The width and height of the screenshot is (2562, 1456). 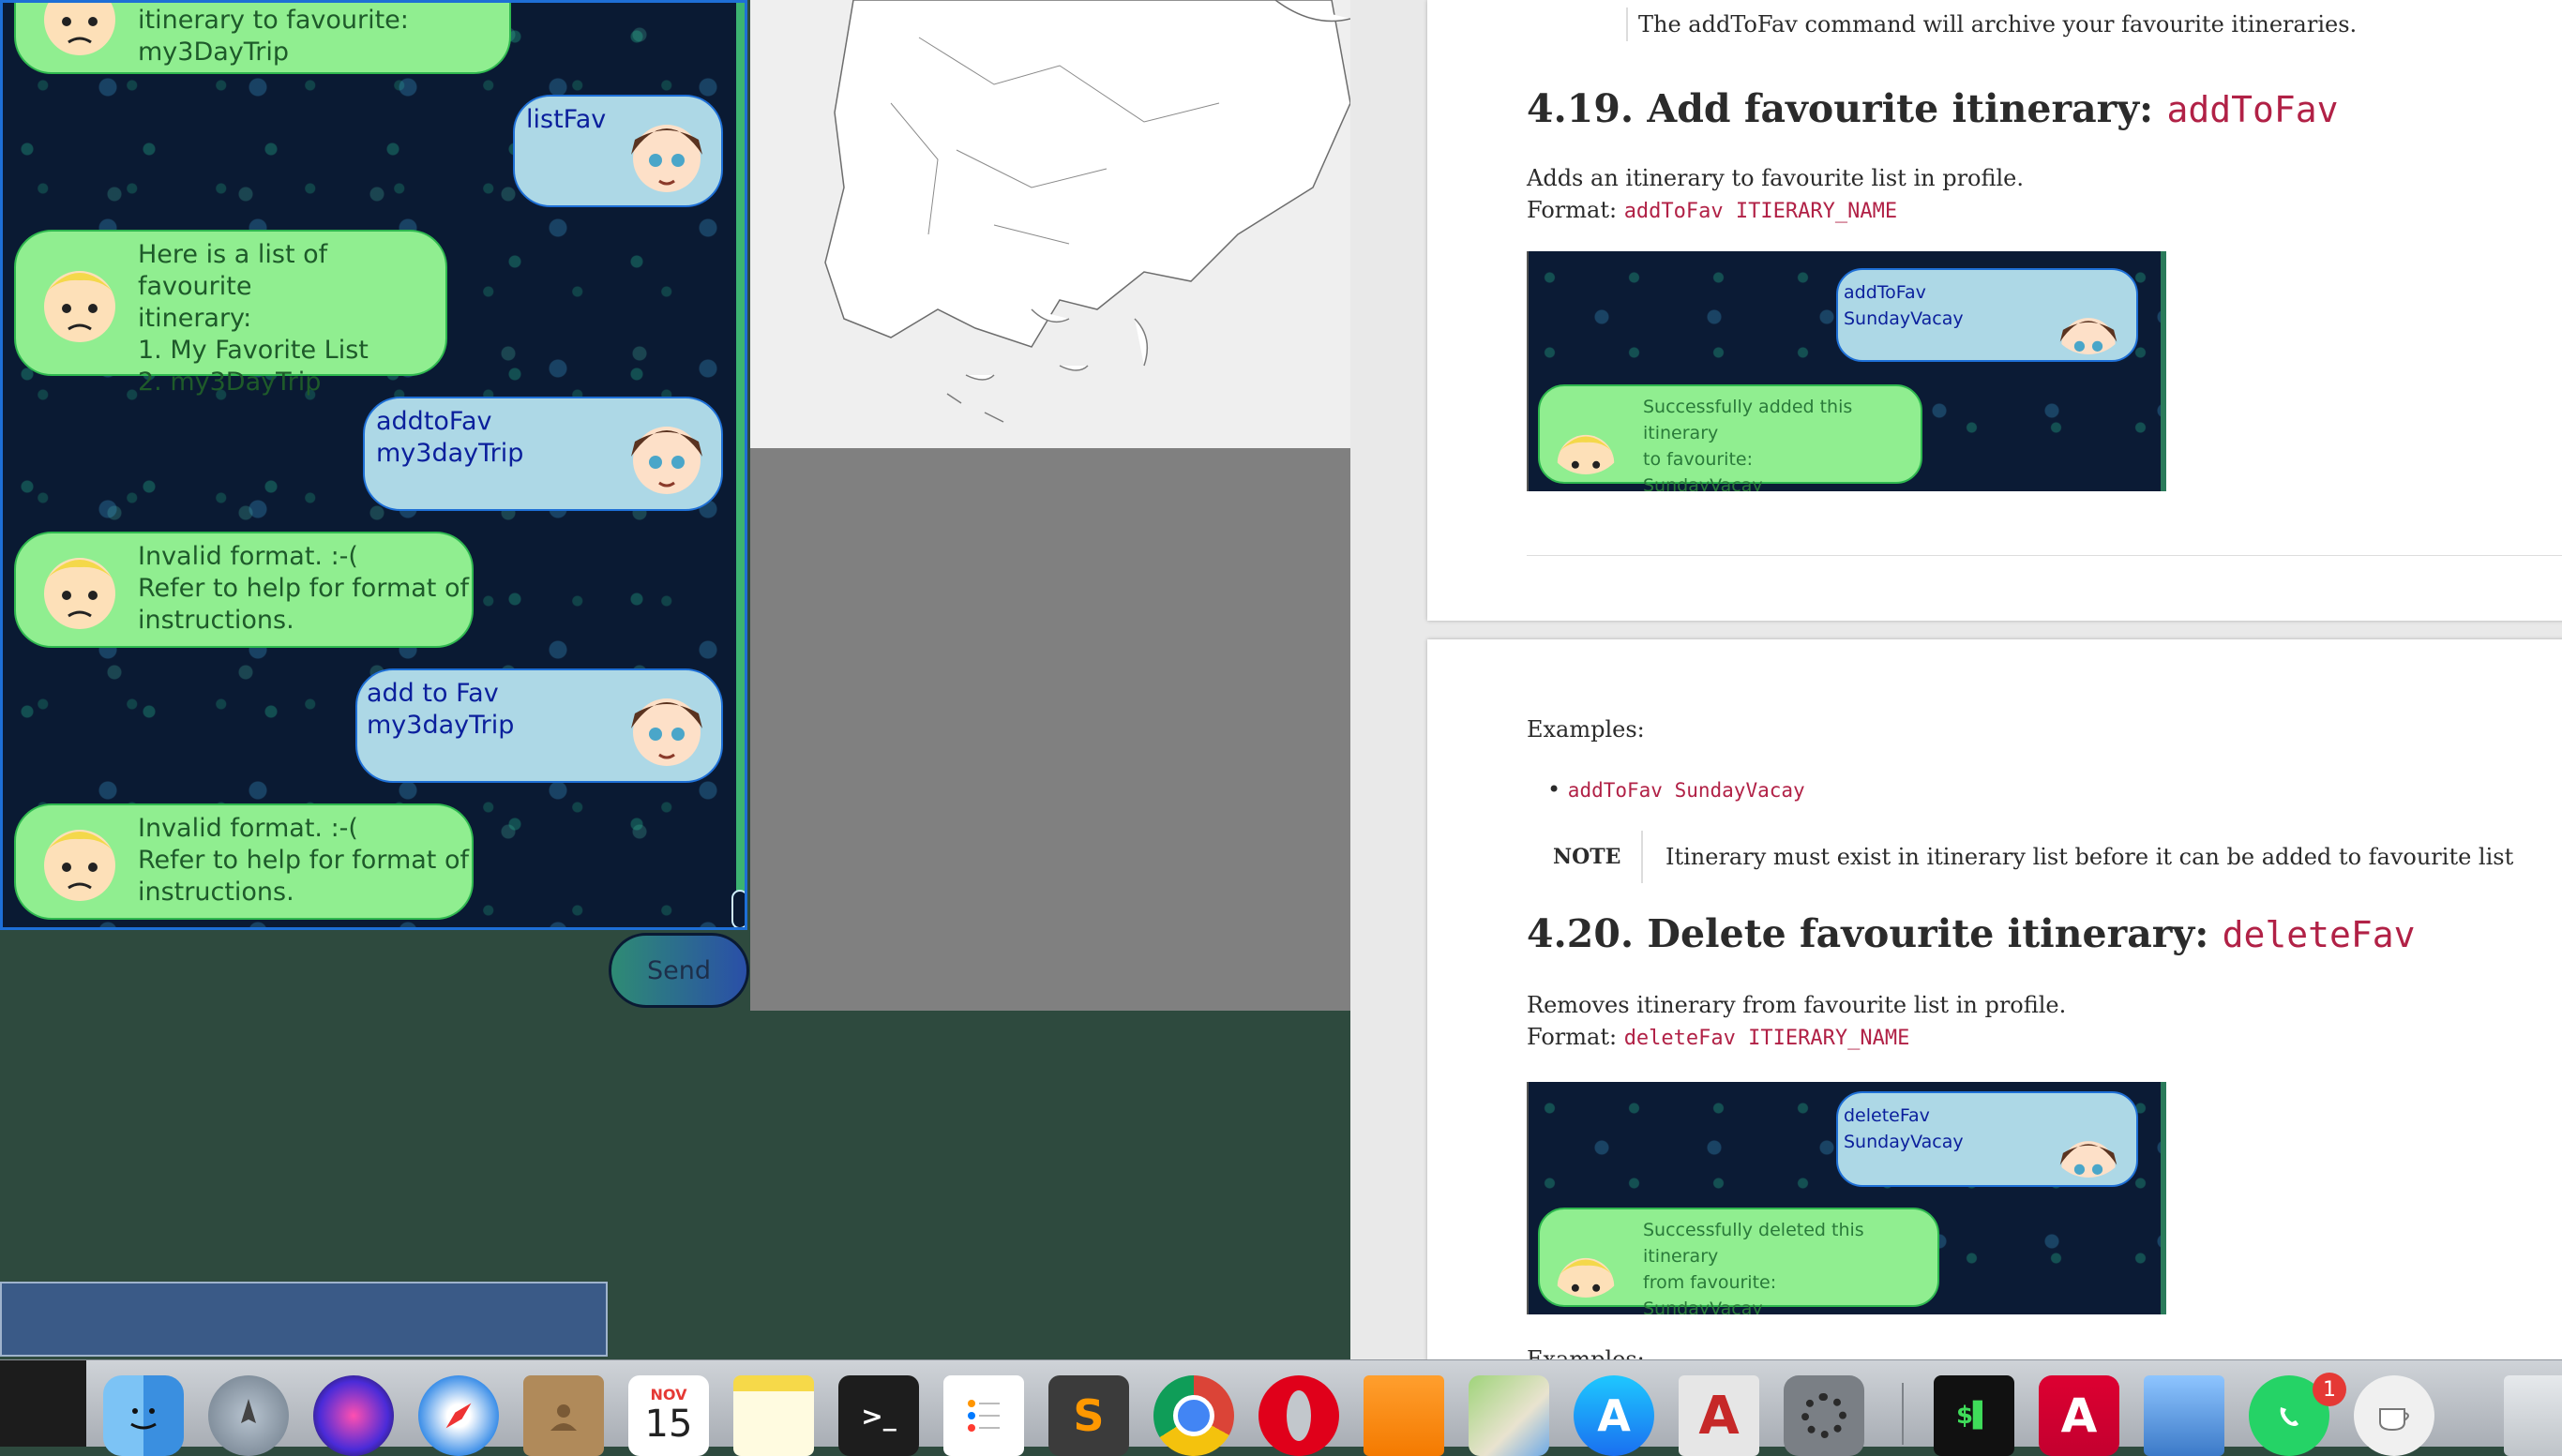 I want to click on note-label: NOTE, so click(x=1587, y=857).